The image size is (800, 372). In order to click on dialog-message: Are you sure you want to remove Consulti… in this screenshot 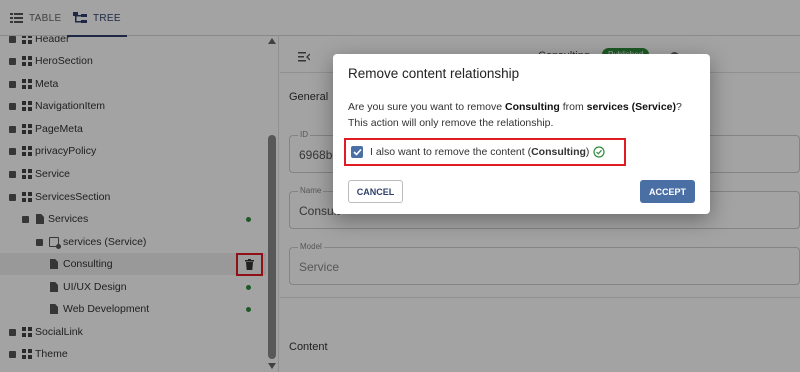, I will do `click(520, 115)`.